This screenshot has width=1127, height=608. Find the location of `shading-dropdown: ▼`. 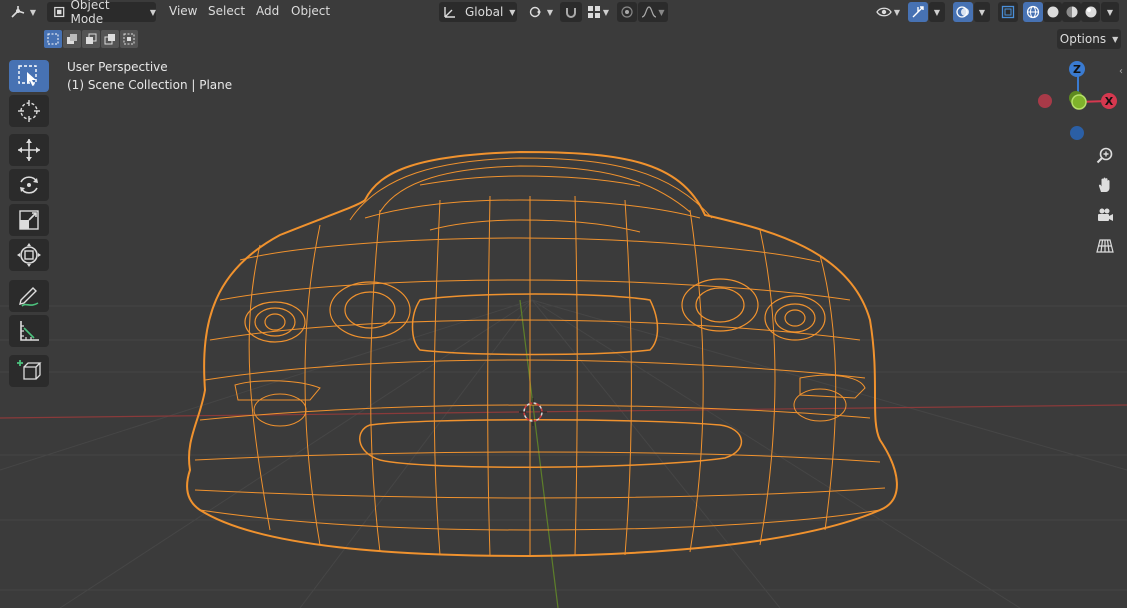

shading-dropdown: ▼ is located at coordinates (1110, 12).